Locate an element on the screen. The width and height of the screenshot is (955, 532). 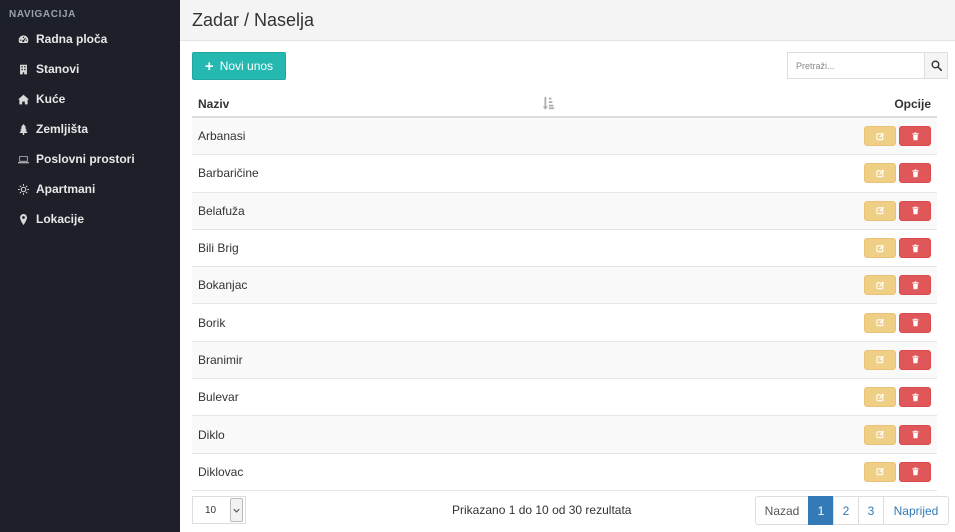
chevron-down-icon is located at coordinates (236, 510).